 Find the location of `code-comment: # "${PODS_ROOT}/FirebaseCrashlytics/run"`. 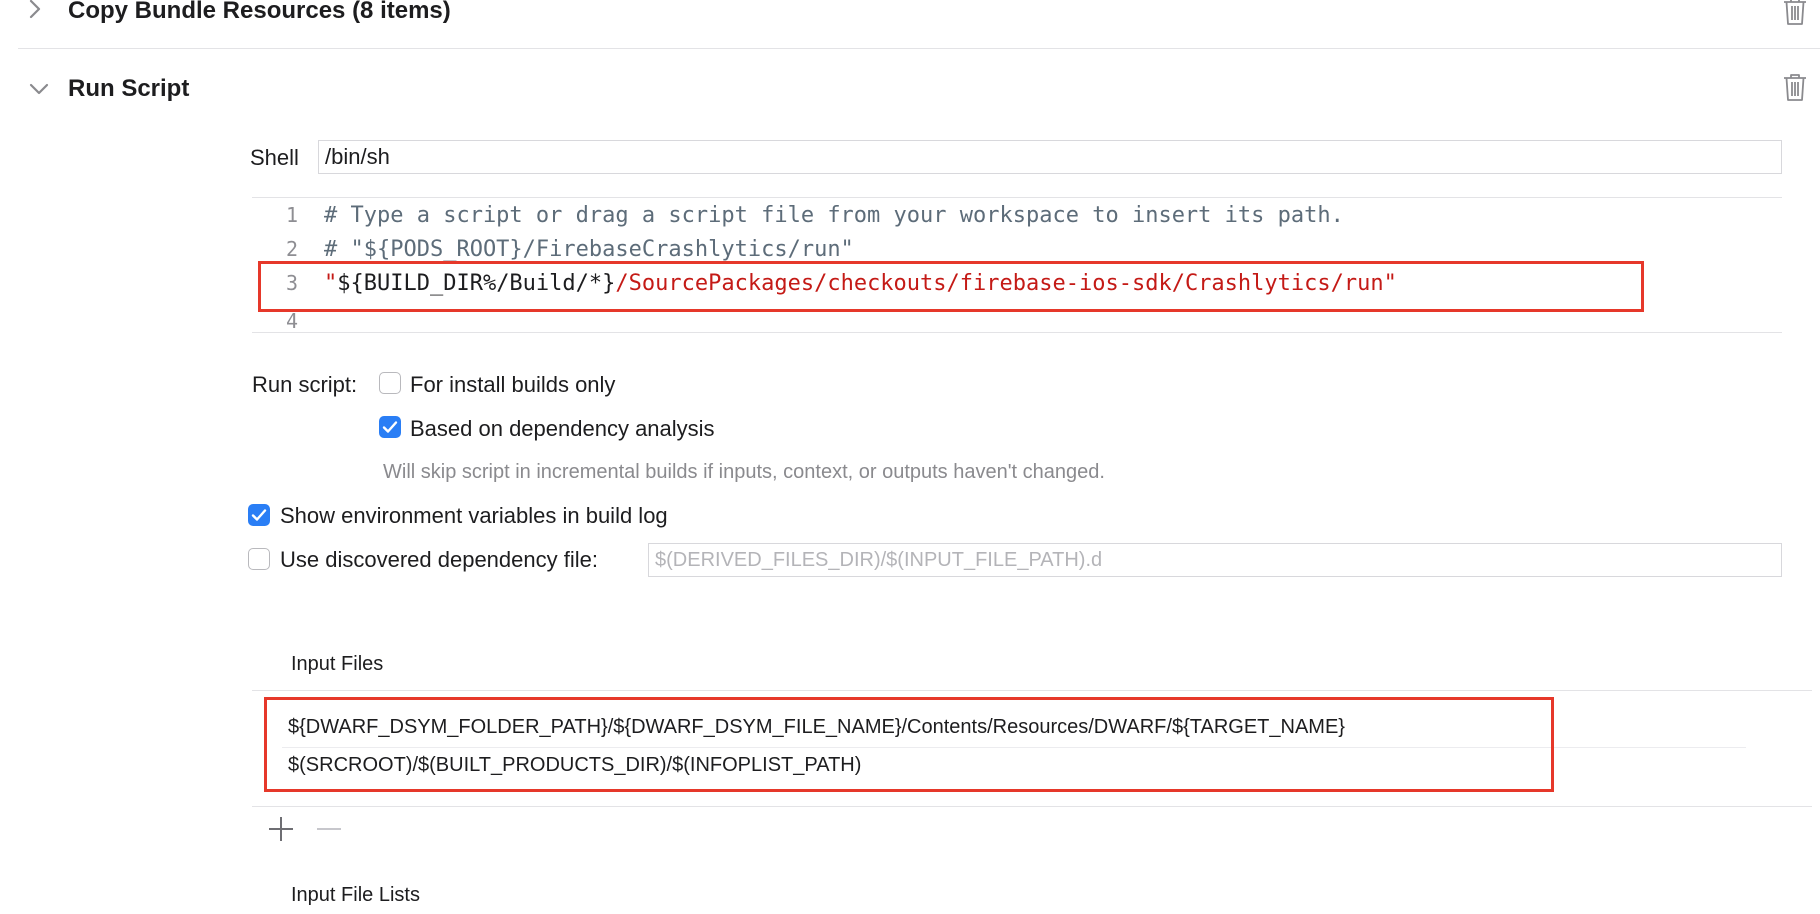

code-comment: # "${PODS_ROOT}/FirebaseCrashlytics/run" is located at coordinates (589, 249).